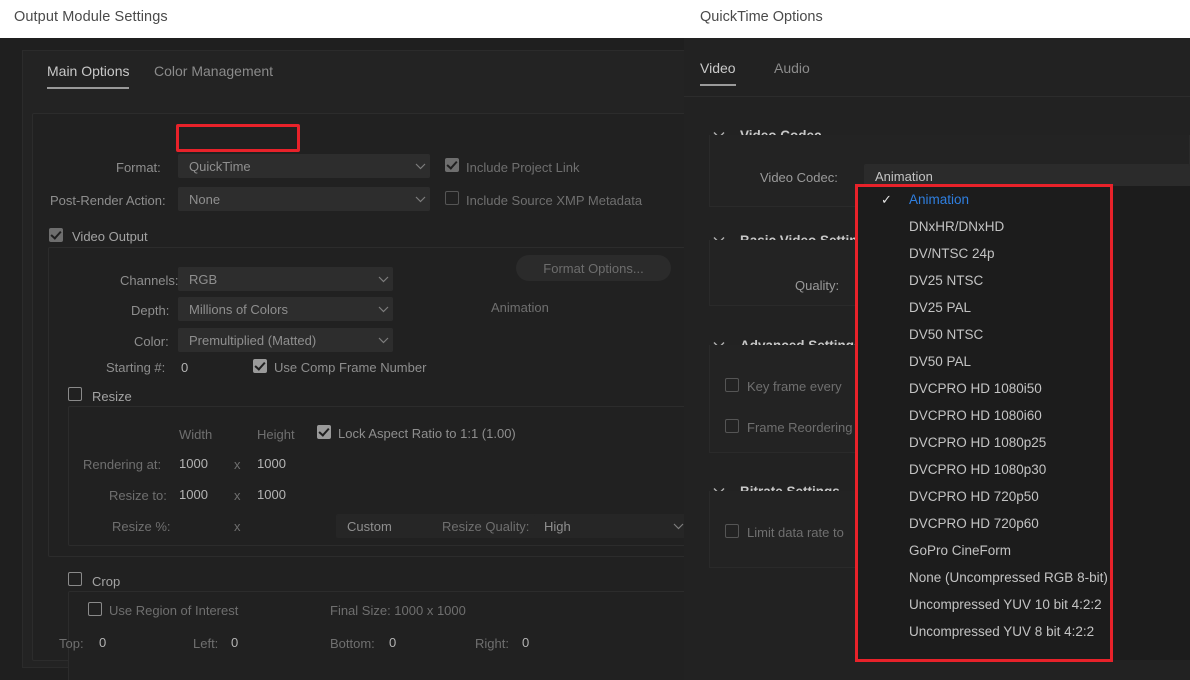  Describe the element at coordinates (88, 76) in the screenshot. I see `tab-main-options: Main Options` at that location.